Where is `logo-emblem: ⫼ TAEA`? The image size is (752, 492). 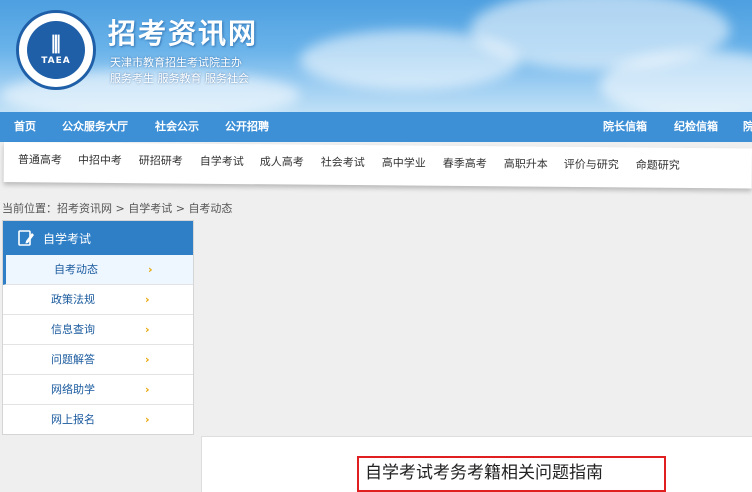
logo-emblem: ⫼ TAEA is located at coordinates (56, 50).